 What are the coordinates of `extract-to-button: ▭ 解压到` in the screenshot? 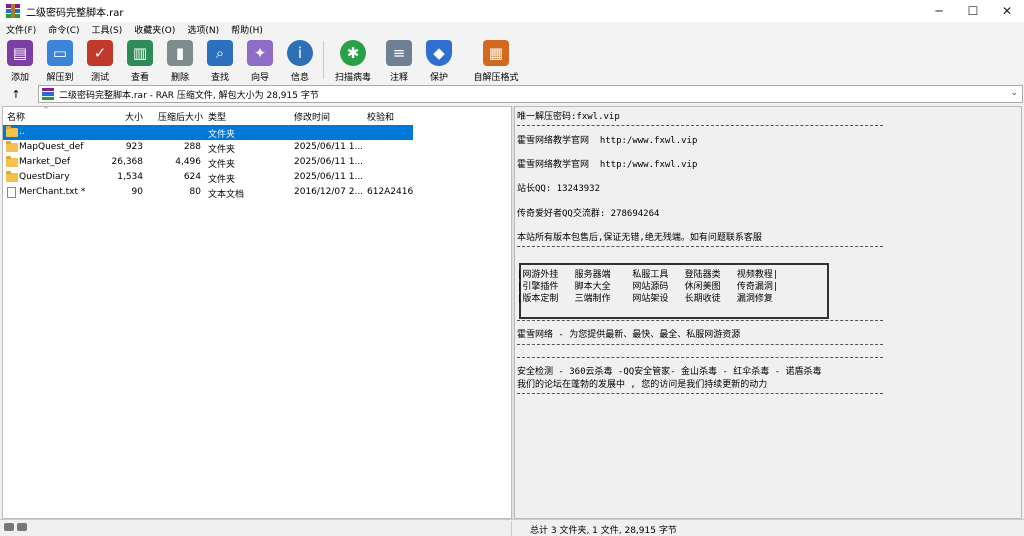 It's located at (60, 60).